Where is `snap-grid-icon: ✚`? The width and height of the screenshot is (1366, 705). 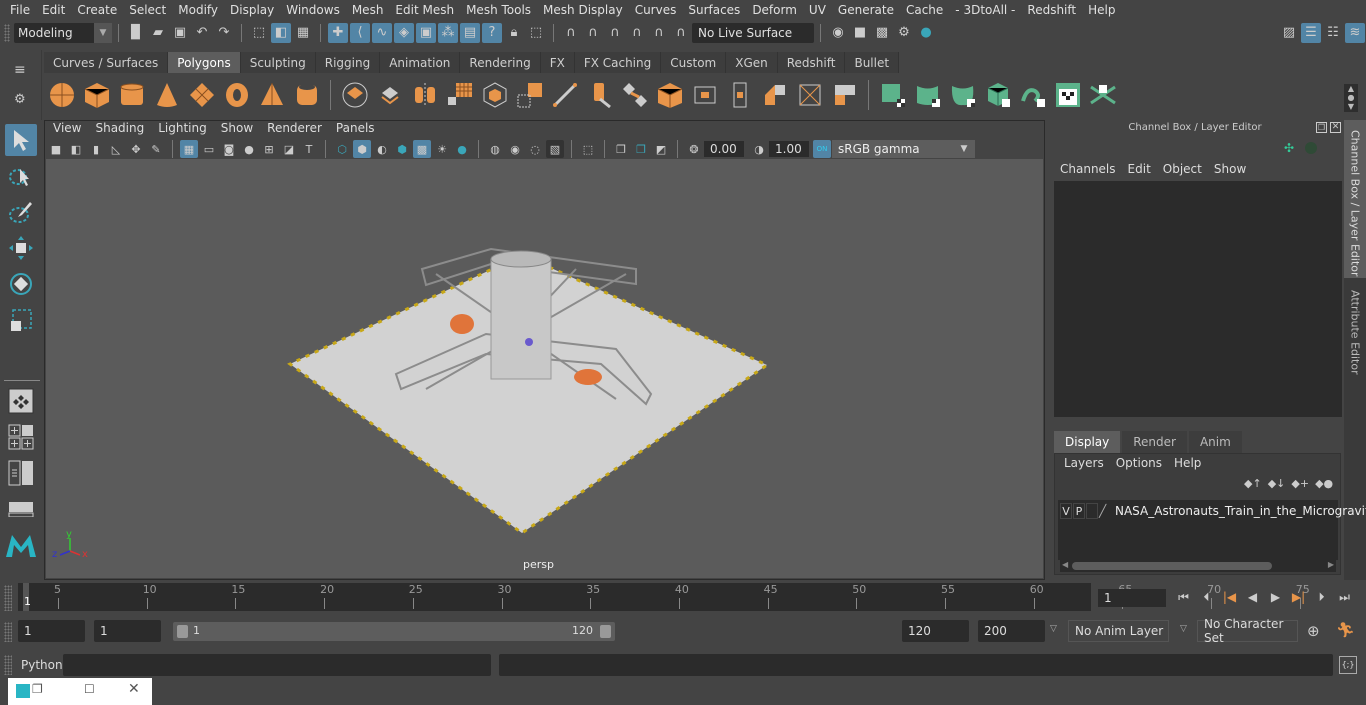 snap-grid-icon: ✚ is located at coordinates (338, 32).